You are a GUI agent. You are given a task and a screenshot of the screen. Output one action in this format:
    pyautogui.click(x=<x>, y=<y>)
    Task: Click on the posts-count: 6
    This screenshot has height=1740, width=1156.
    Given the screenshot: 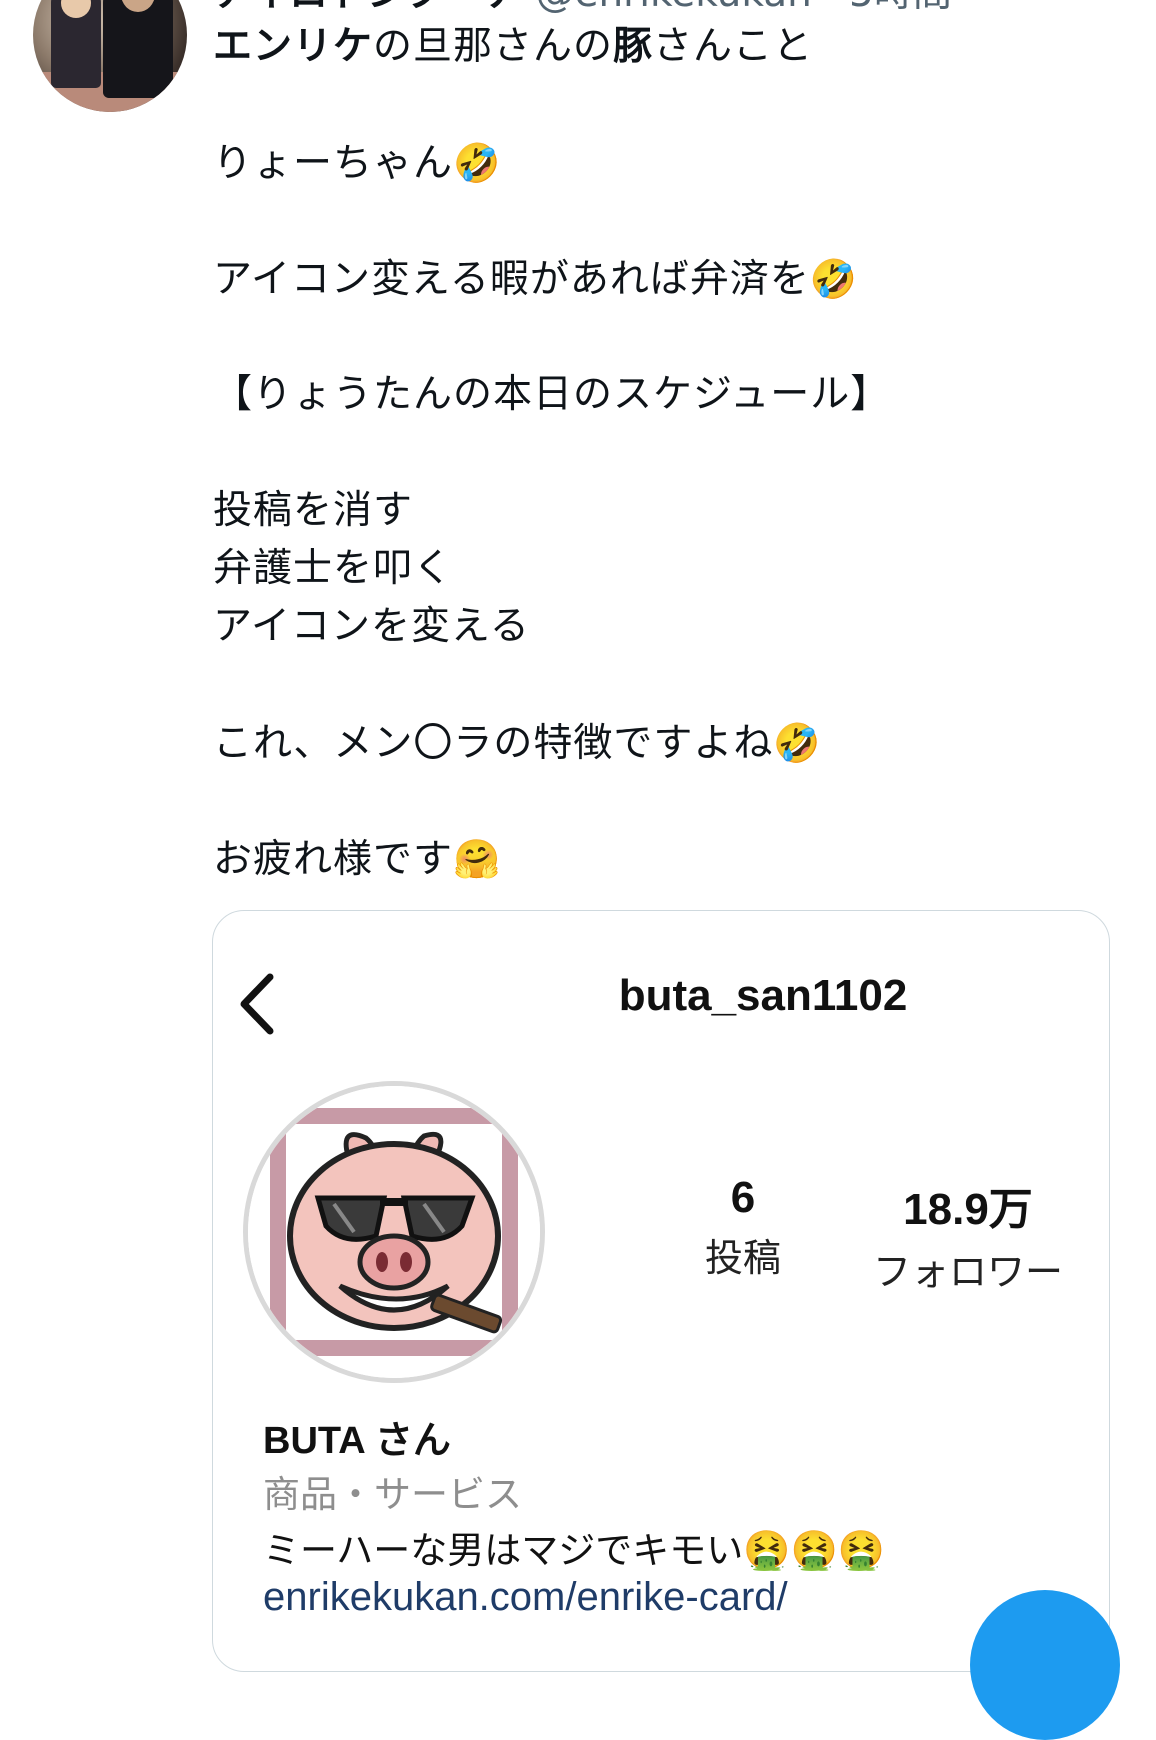 What is the action you would take?
    pyautogui.click(x=743, y=1197)
    